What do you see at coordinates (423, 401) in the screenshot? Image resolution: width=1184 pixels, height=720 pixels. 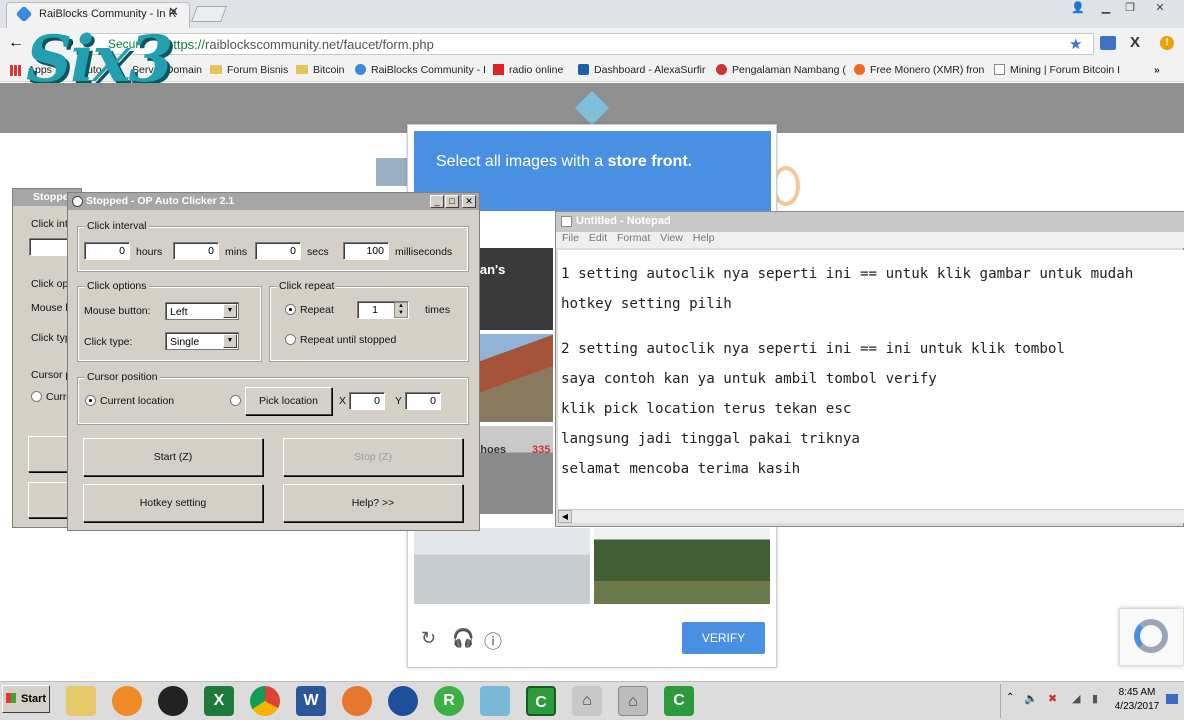 I see `y-field: 0` at bounding box center [423, 401].